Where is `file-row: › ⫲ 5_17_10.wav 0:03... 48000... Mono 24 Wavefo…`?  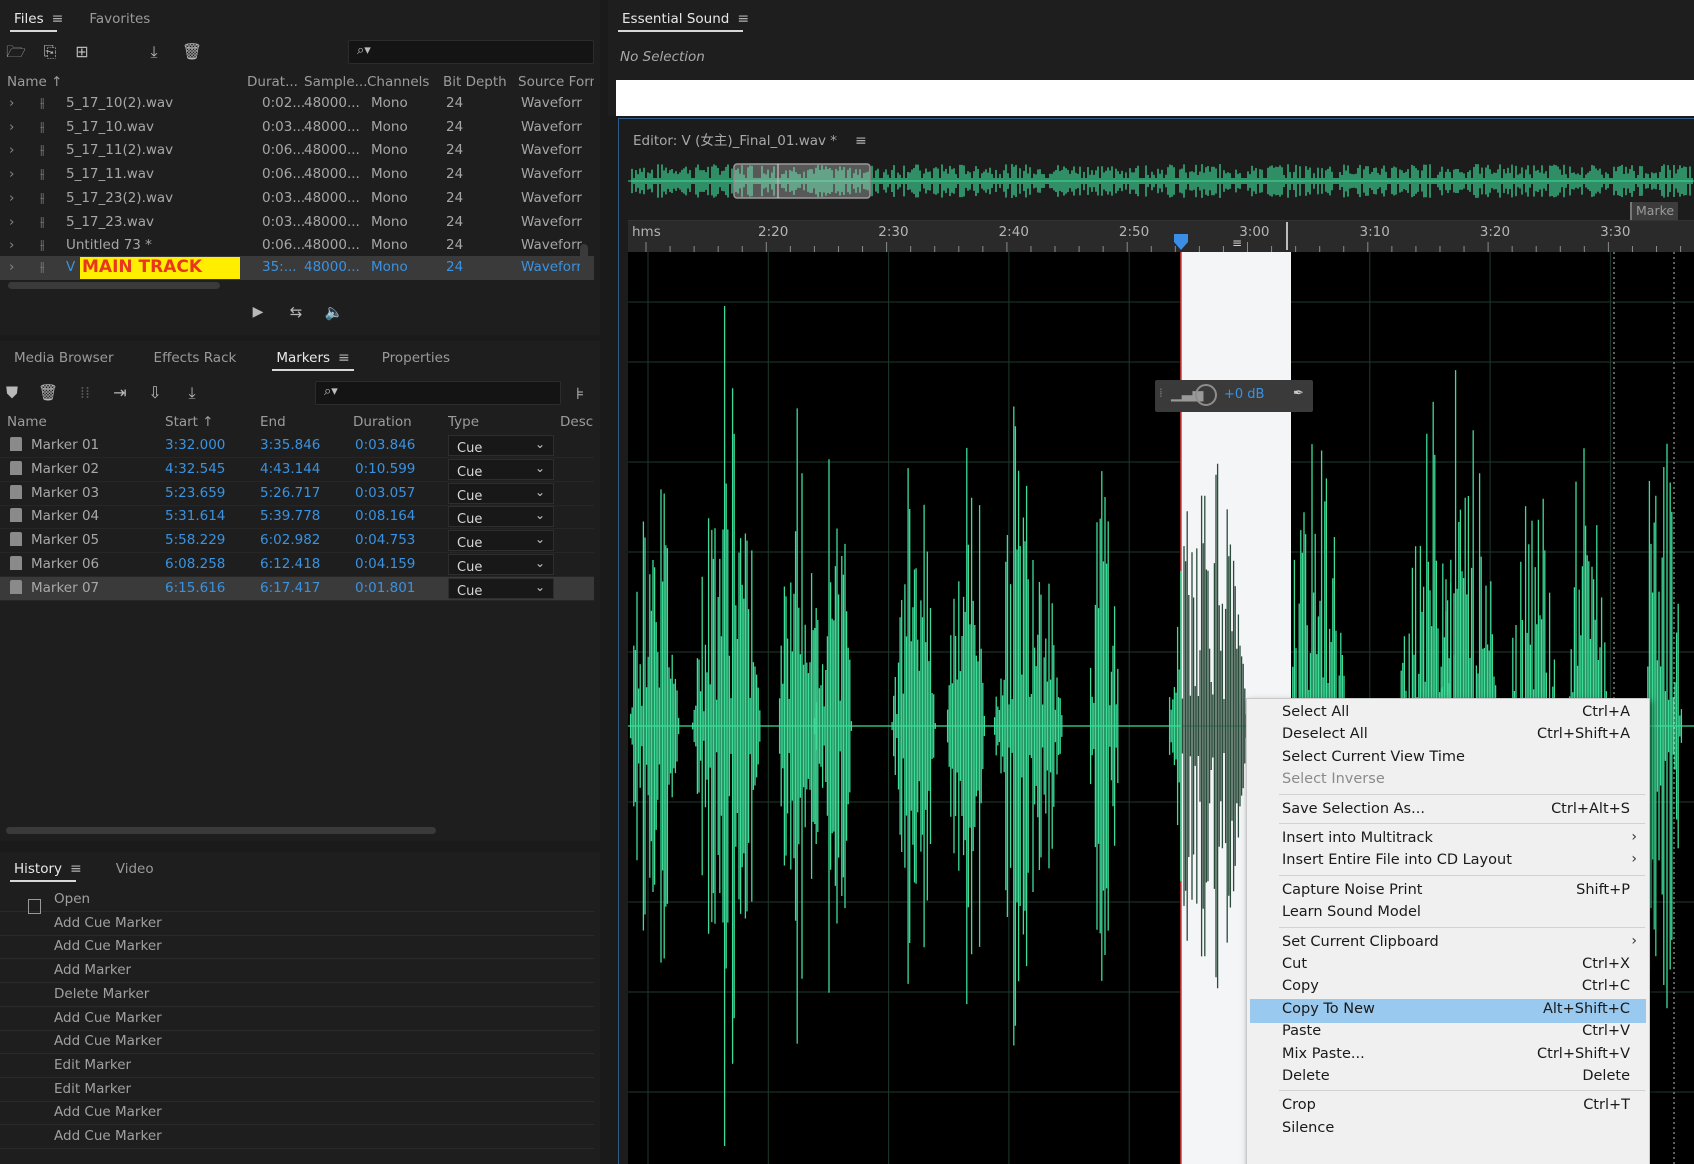 file-row: › ⫲ 5_17_10.wav 0:03... 48000... Mono 24 Wavefo… is located at coordinates (297, 128).